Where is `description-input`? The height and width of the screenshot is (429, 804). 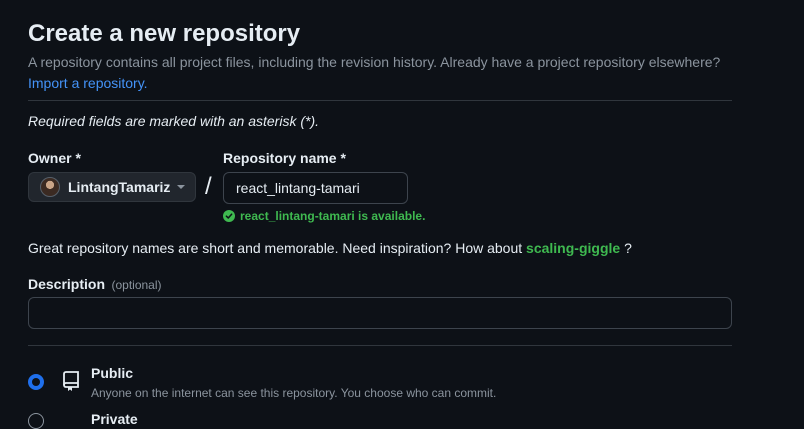
description-input is located at coordinates (380, 313).